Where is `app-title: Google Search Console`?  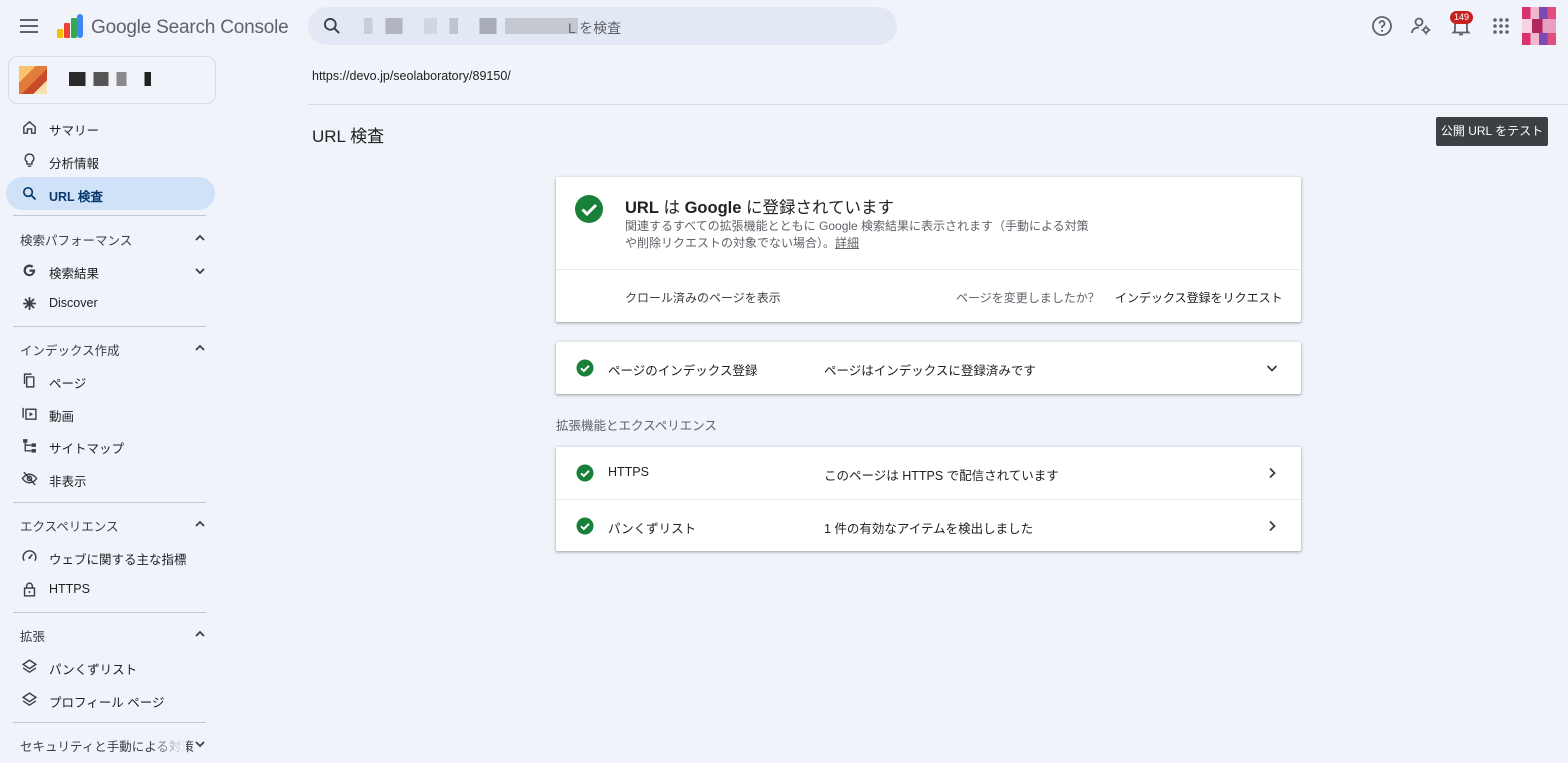
app-title: Google Search Console is located at coordinates (190, 28).